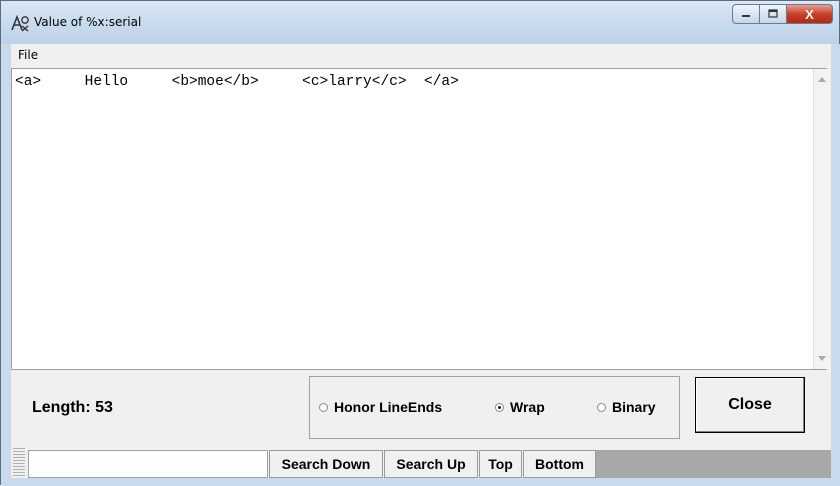 The height and width of the screenshot is (486, 840). Describe the element at coordinates (527, 407) in the screenshot. I see `wrap-label: Wrap` at that location.